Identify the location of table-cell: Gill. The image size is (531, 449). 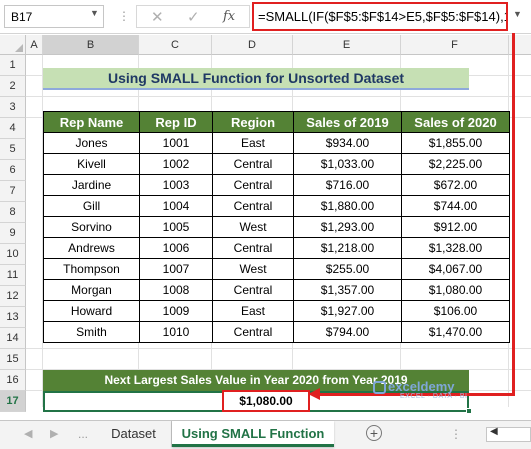
(91, 206).